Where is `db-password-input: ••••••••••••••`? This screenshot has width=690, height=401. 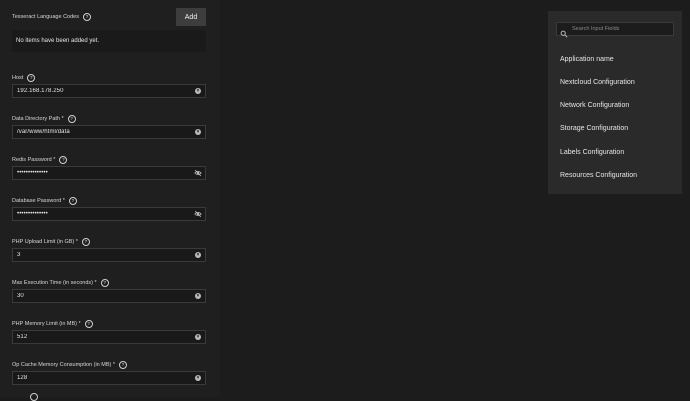 db-password-input: •••••••••••••• is located at coordinates (109, 214).